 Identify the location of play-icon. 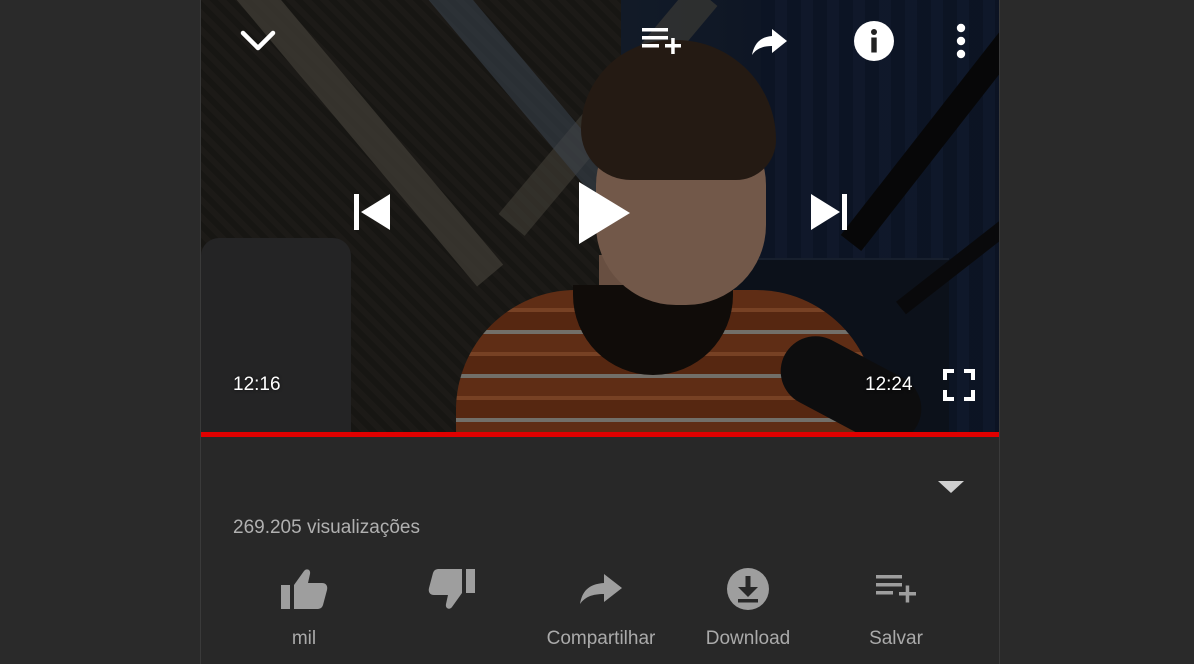
(604, 213).